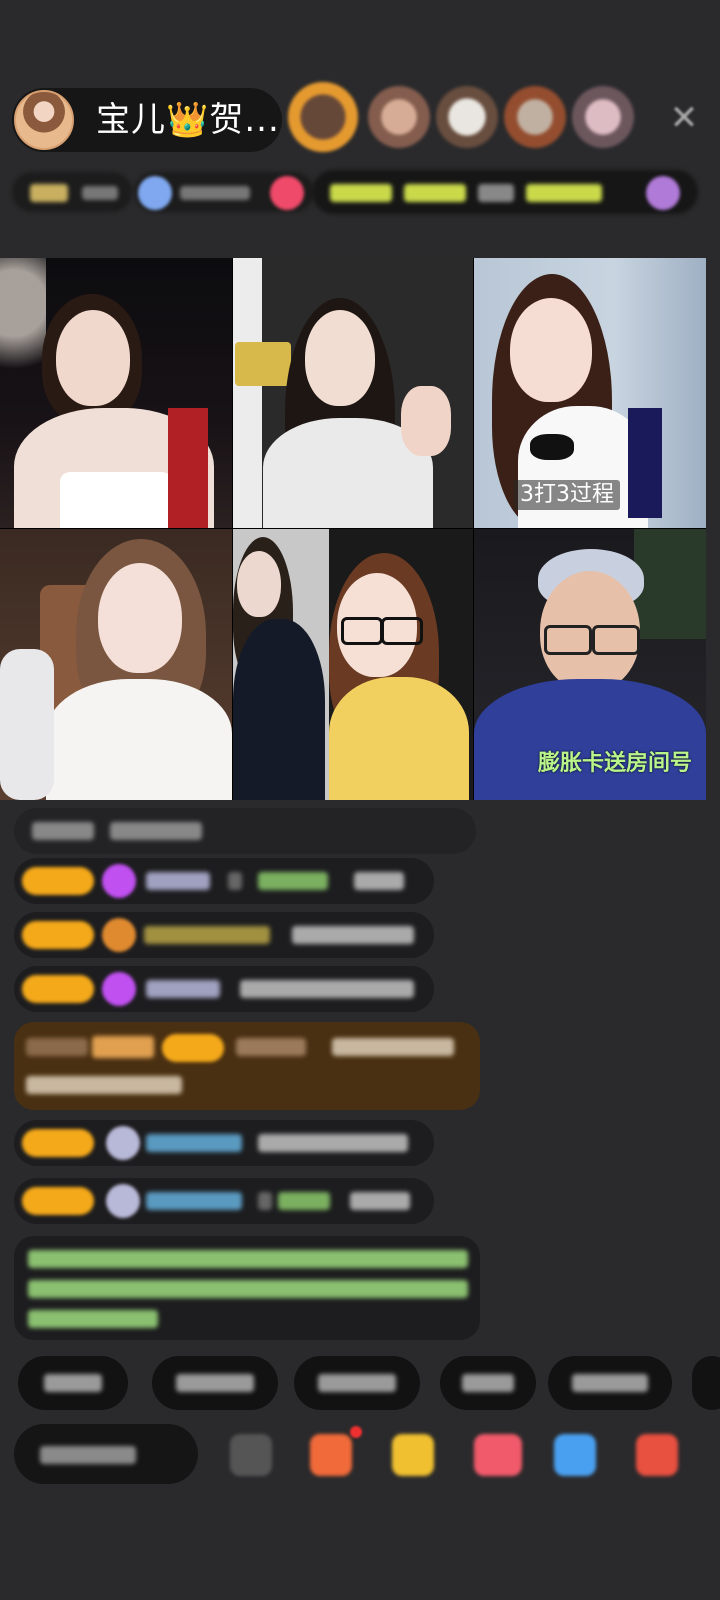 The width and height of the screenshot is (720, 1600). I want to click on host-avatar, so click(44, 120).